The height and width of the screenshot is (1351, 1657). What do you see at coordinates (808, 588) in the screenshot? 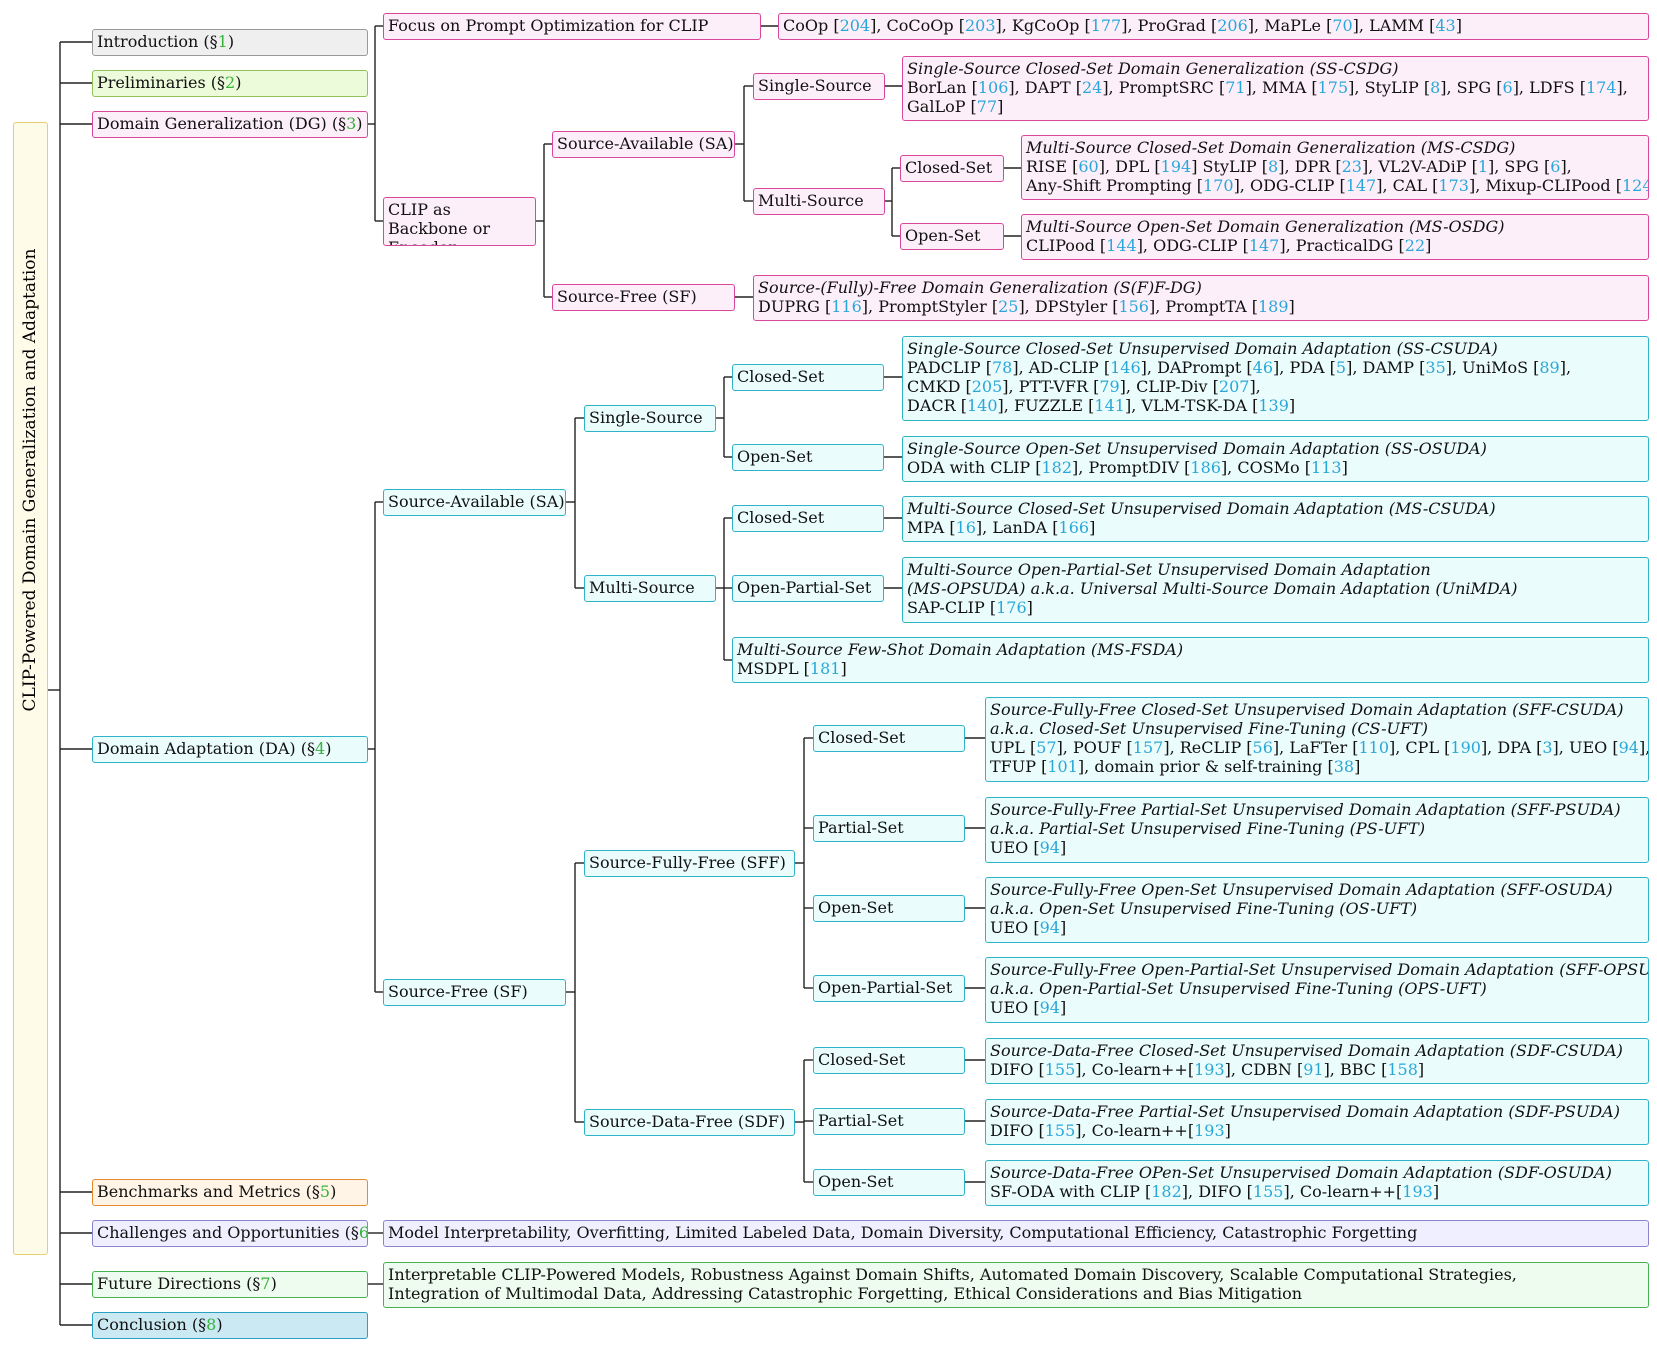
I see `da-ms-open-partial-set: Open-Partial-Set` at bounding box center [808, 588].